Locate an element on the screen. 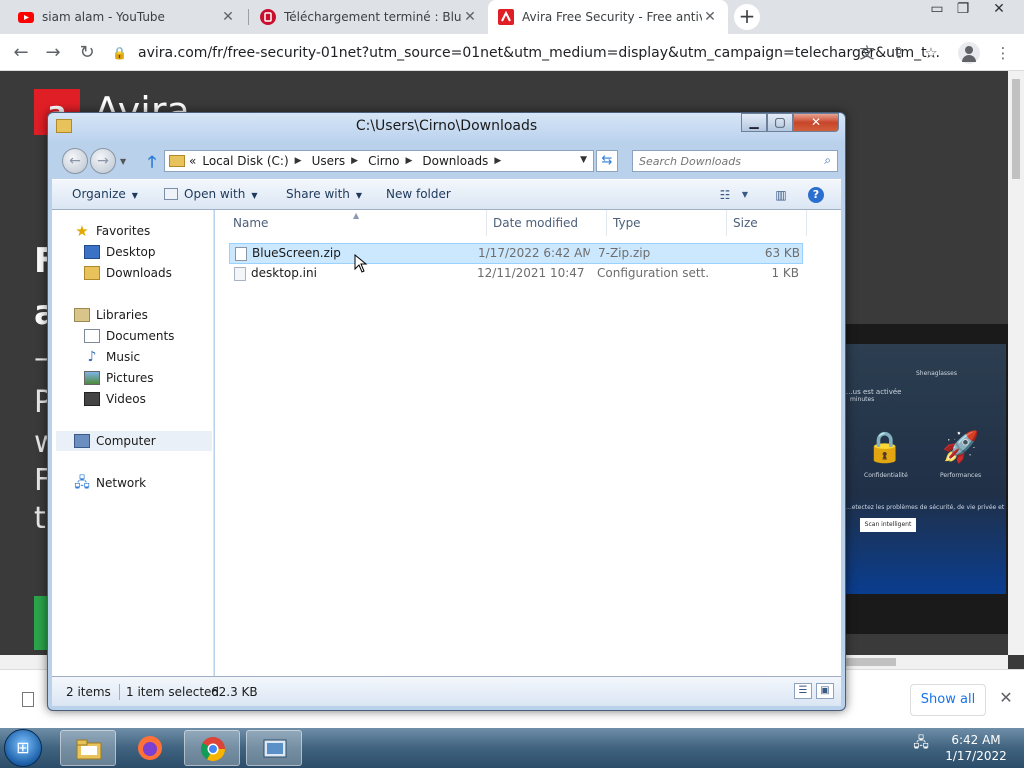 This screenshot has width=1024, height=768. details-view-icon: ☰ is located at coordinates (803, 691).